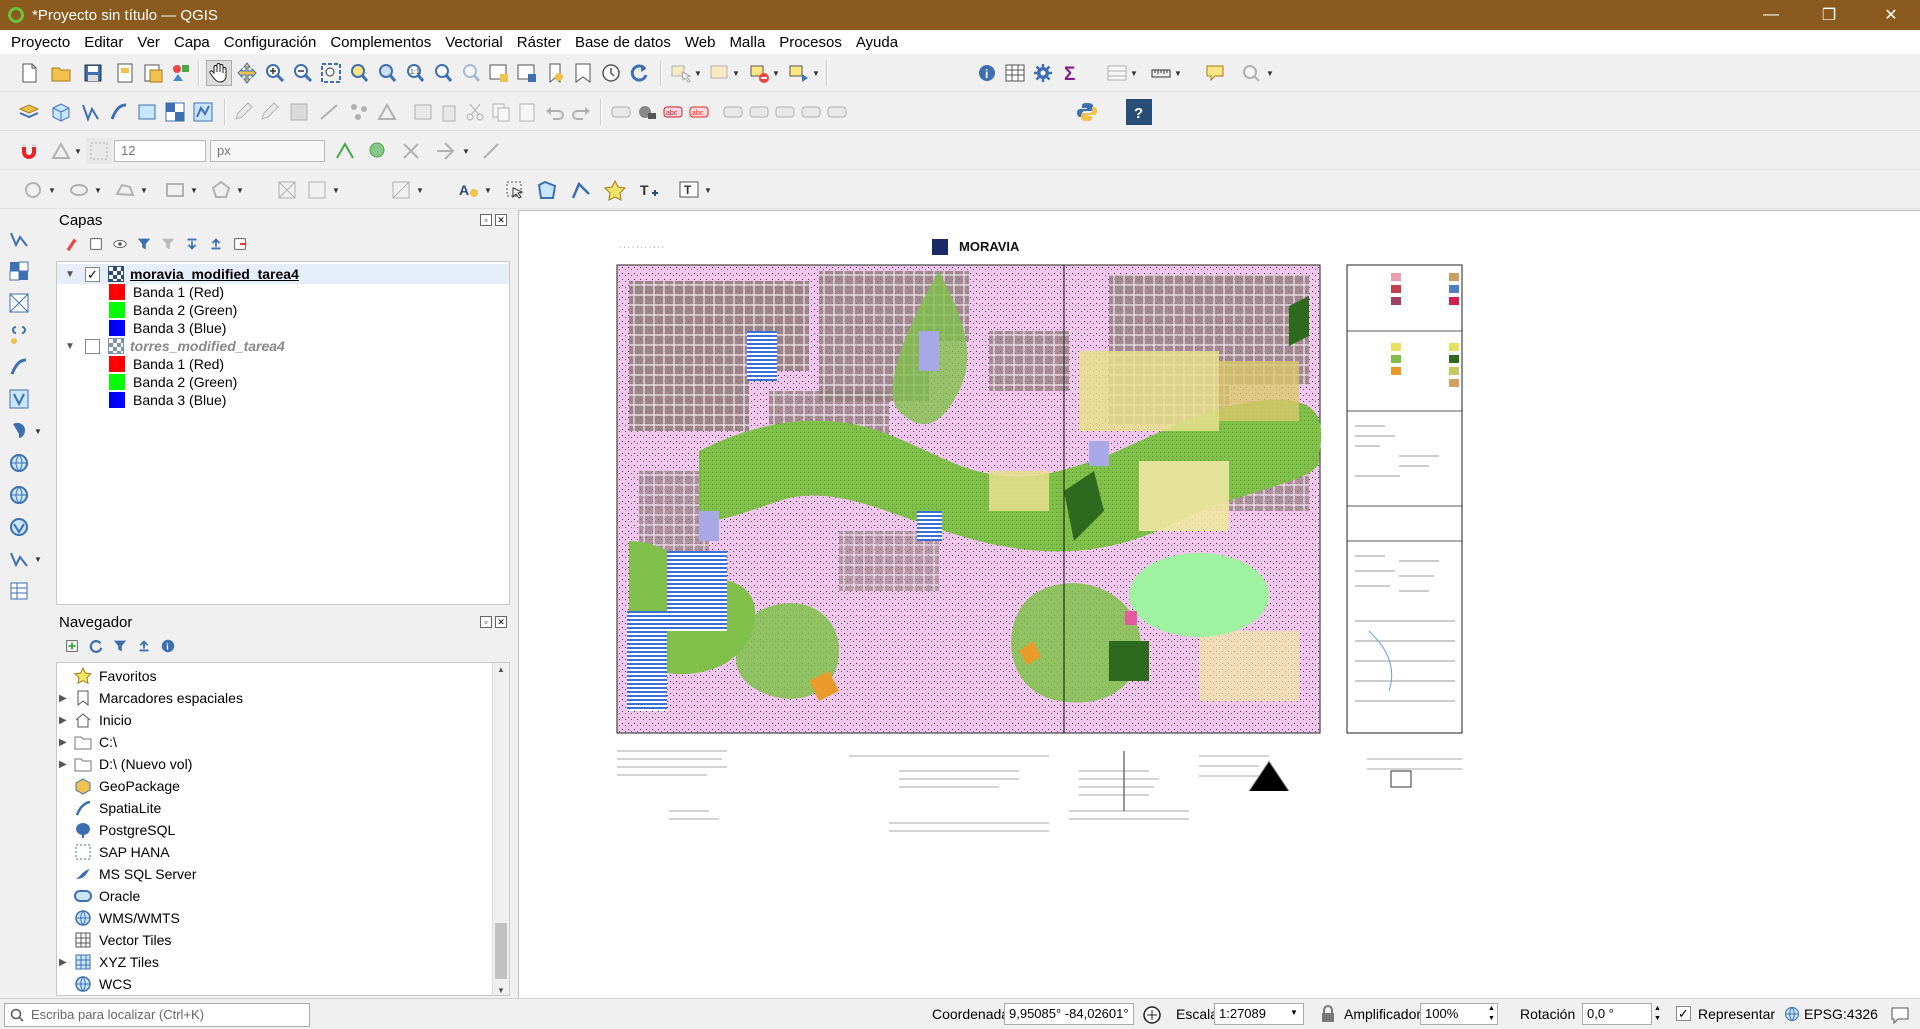 Image resolution: width=1920 pixels, height=1029 pixels. I want to click on annotation-text-icon: A, so click(469, 190).